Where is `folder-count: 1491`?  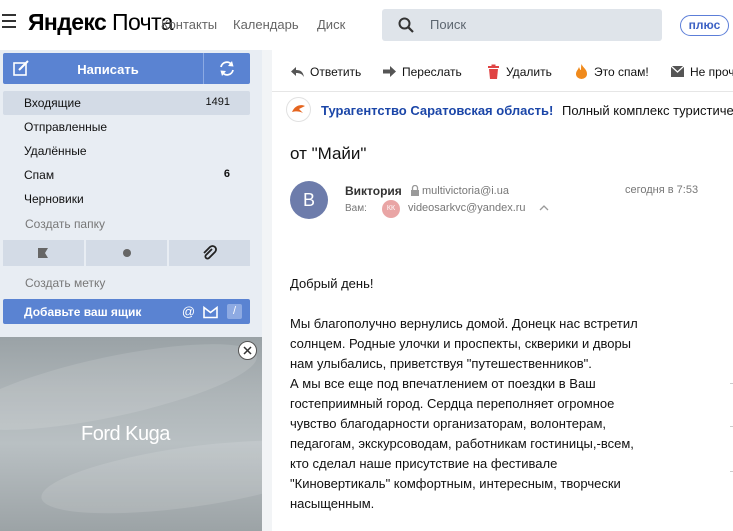
folder-count: 1491 is located at coordinates (217, 102).